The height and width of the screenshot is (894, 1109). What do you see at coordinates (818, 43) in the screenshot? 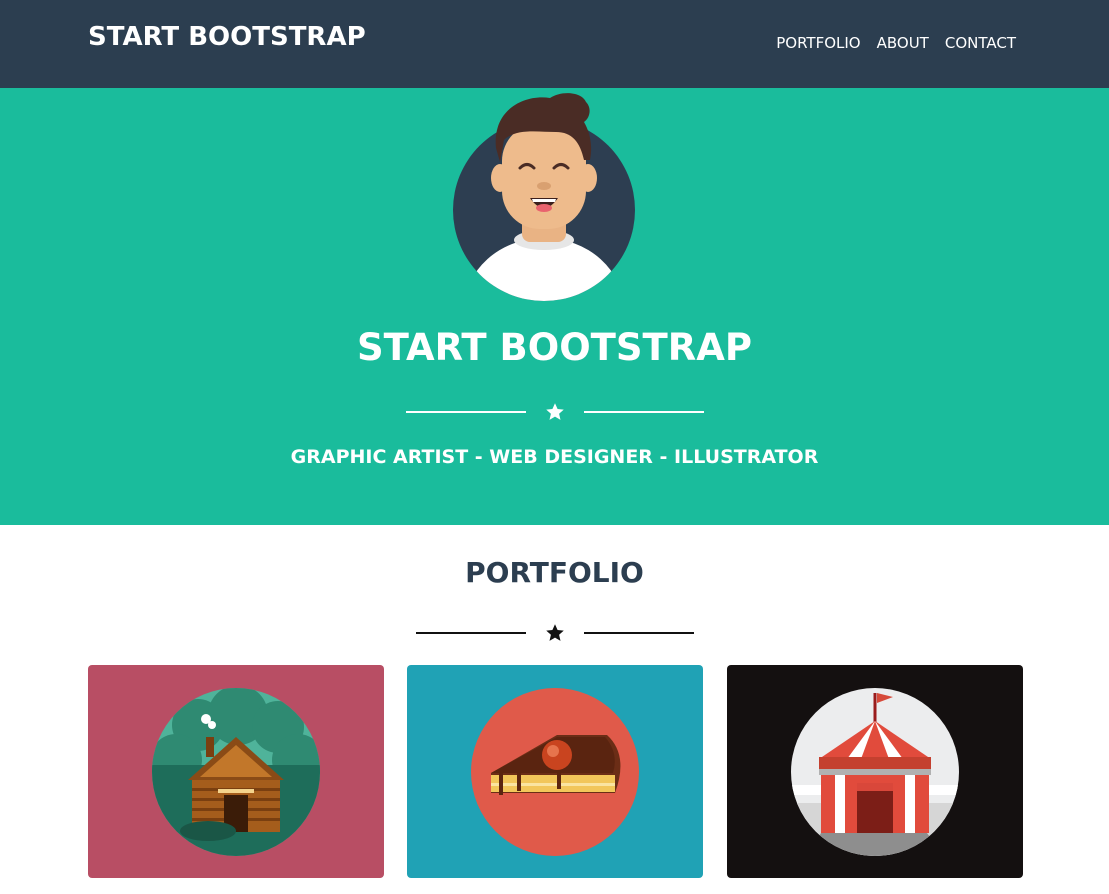
I see `nav-link-portfolio: PORTFOLIO` at bounding box center [818, 43].